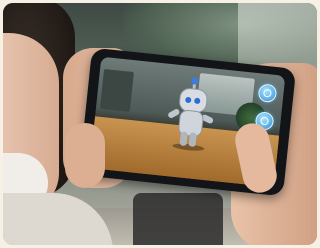  Describe the element at coordinates (116, 90) in the screenshot. I see `room-shelf` at that location.